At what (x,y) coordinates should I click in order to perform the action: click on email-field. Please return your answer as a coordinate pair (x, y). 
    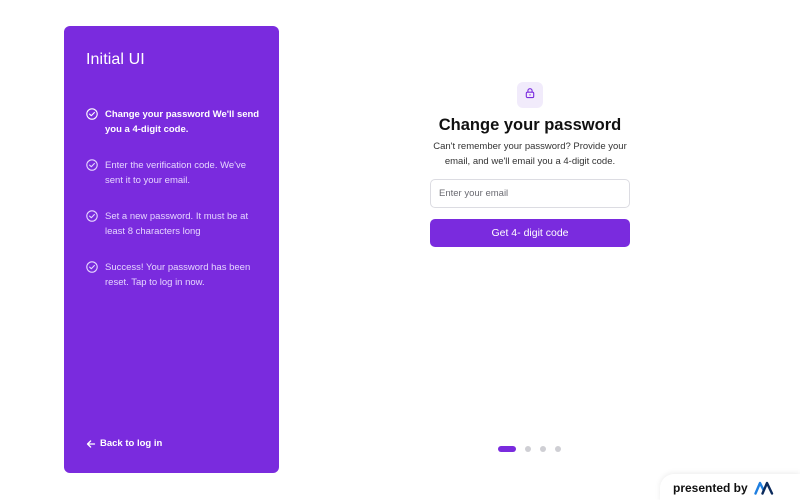
    Looking at the image, I should click on (530, 193).